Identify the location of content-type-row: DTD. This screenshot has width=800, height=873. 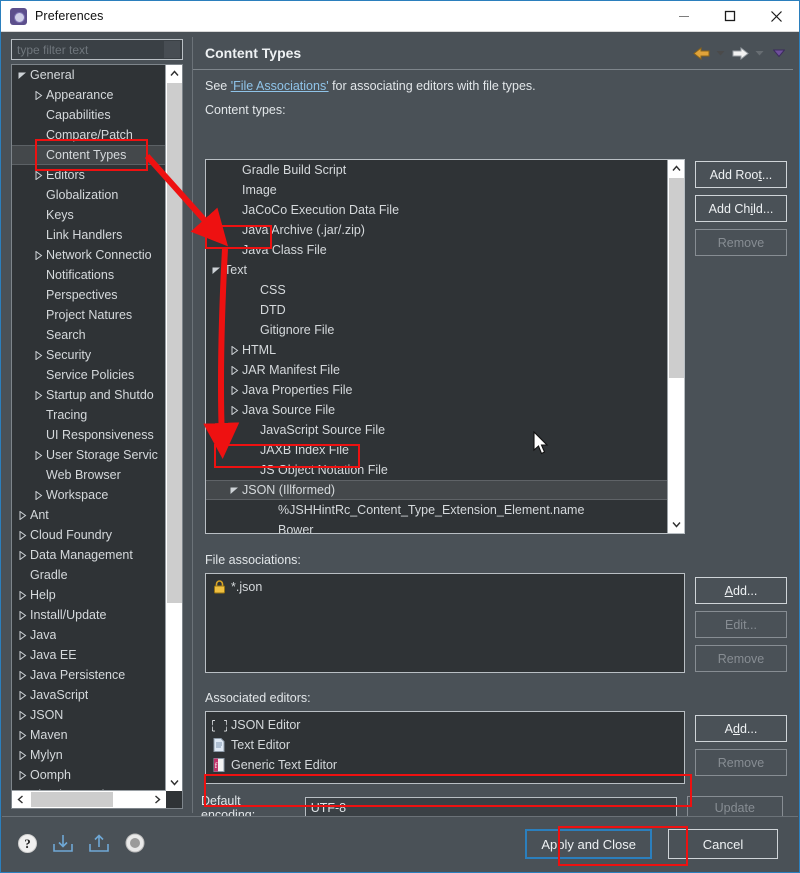
(437, 310).